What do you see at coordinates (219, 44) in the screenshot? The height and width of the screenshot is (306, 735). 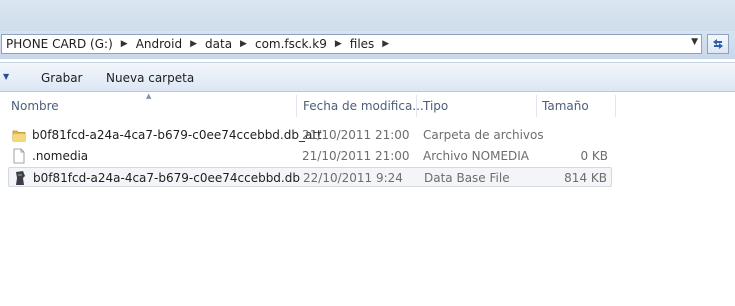 I see `breadcrumb-label: data` at bounding box center [219, 44].